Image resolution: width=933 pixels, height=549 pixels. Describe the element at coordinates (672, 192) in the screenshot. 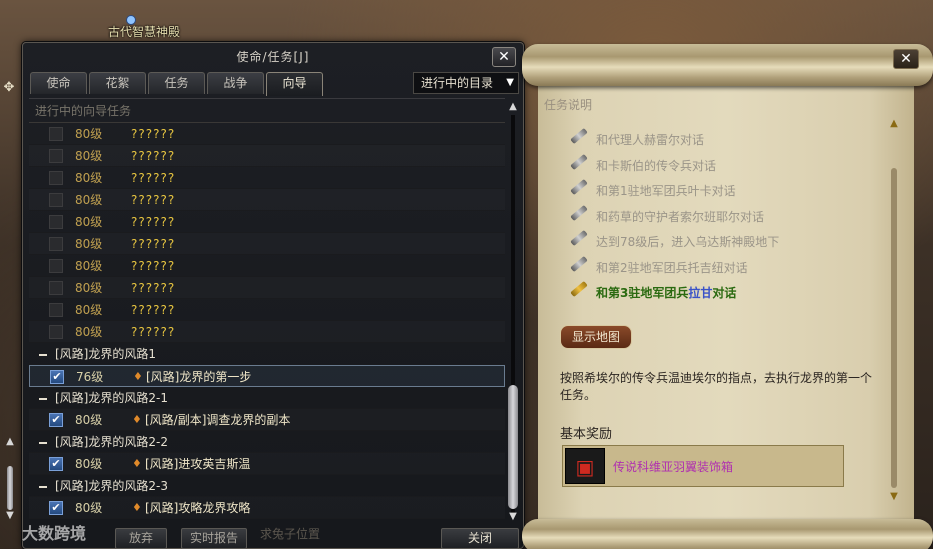

I see `quest-step: 和第1驻地军团兵叶卡对话` at that location.